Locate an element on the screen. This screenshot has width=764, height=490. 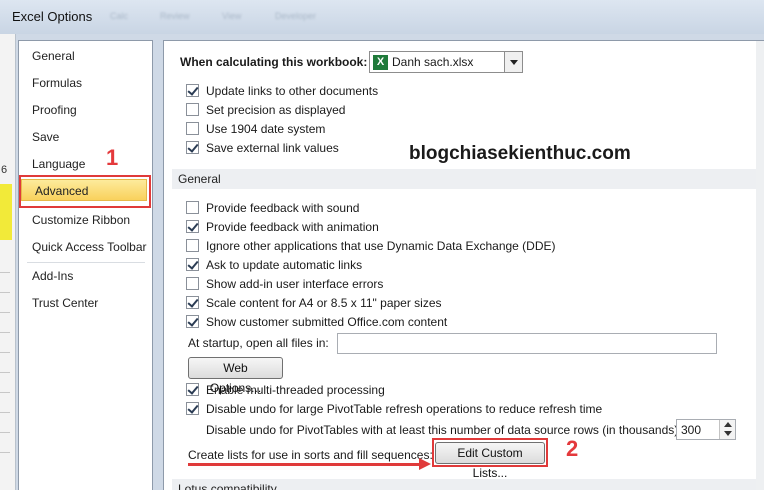
option-label: Set precision as displayed is located at coordinates (276, 110).